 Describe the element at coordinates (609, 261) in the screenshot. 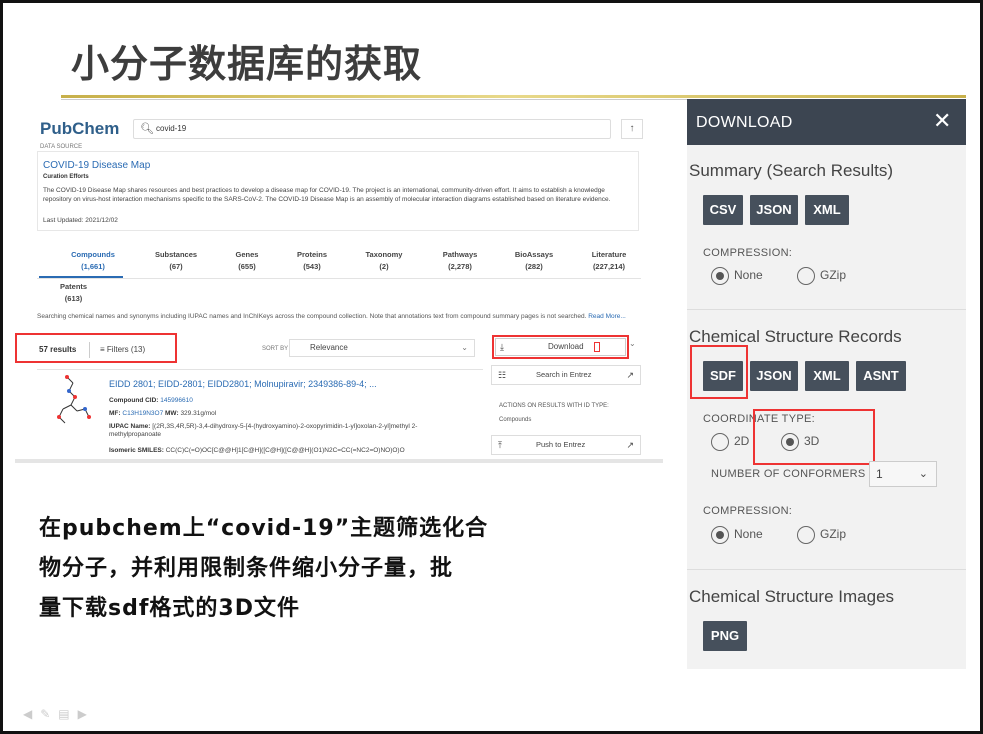

I see `tab-literature: Literature (227,214)` at that location.